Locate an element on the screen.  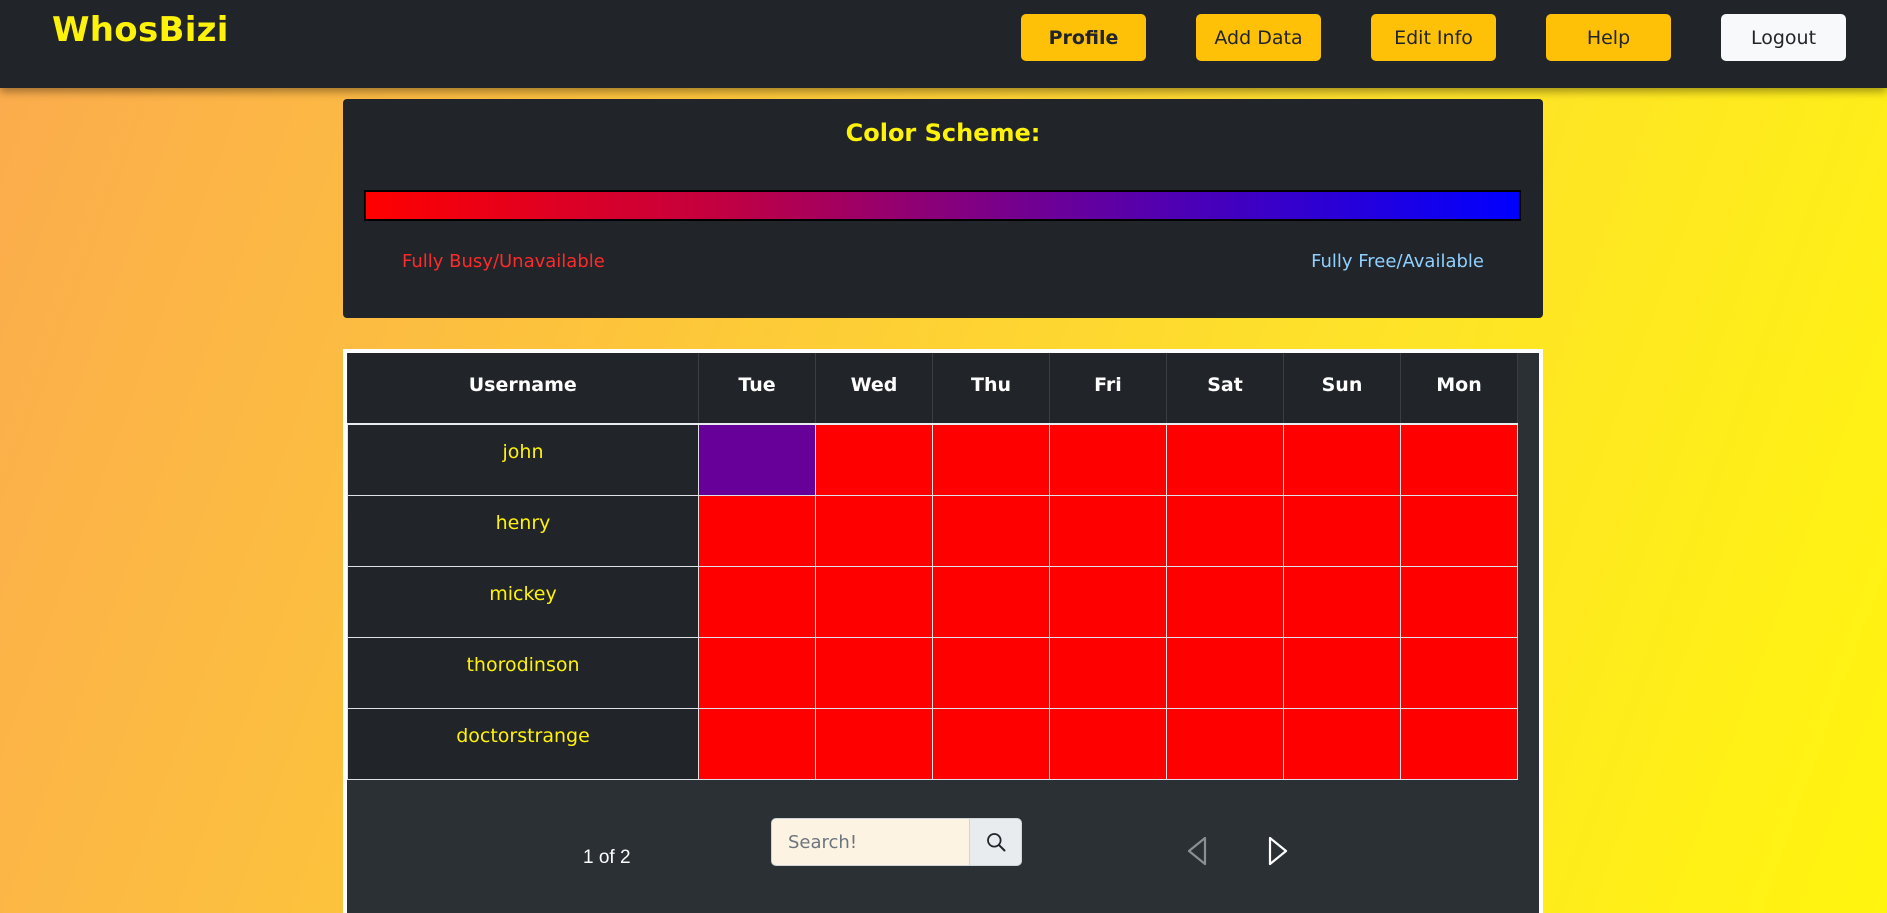
triangle-left-outline-icon is located at coordinates (1197, 851).